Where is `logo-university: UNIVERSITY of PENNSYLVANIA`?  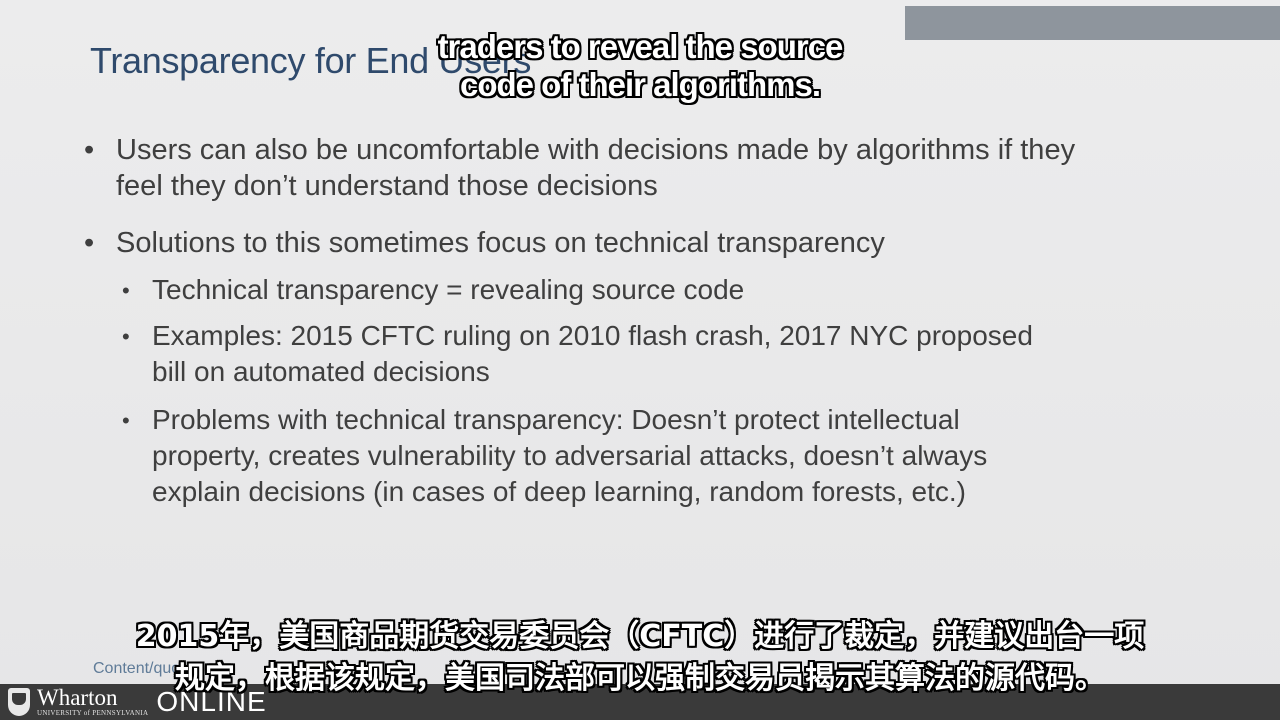 logo-university: UNIVERSITY of PENNSYLVANIA is located at coordinates (93, 713).